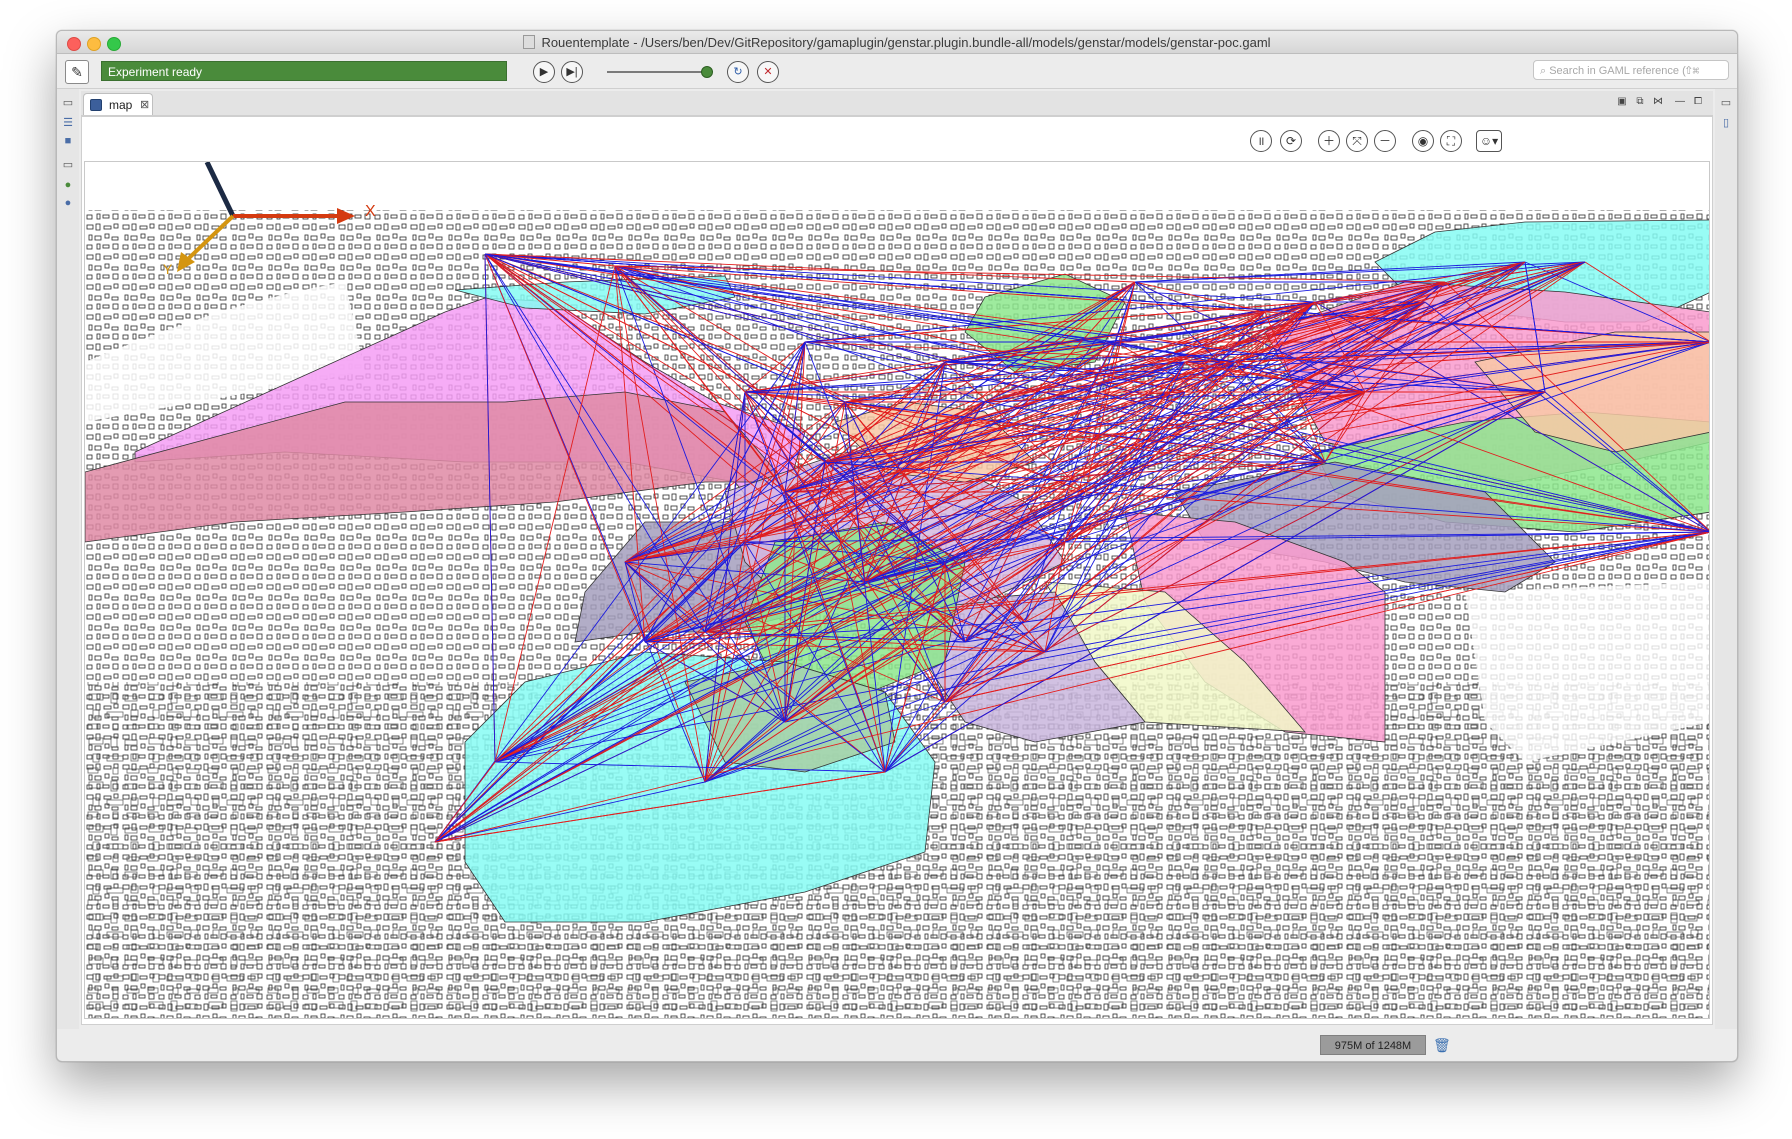  Describe the element at coordinates (304, 71) in the screenshot. I see `experiment-status: Experiment ready` at that location.